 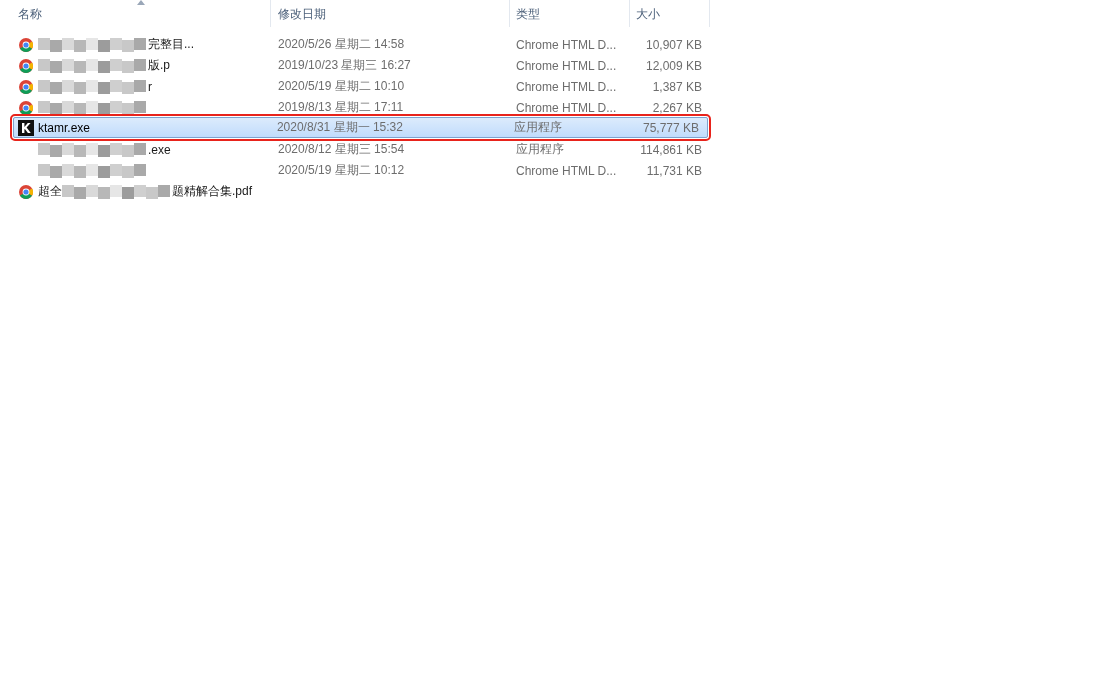 What do you see at coordinates (671, 149) in the screenshot?
I see `file-size: 114,861 KB` at bounding box center [671, 149].